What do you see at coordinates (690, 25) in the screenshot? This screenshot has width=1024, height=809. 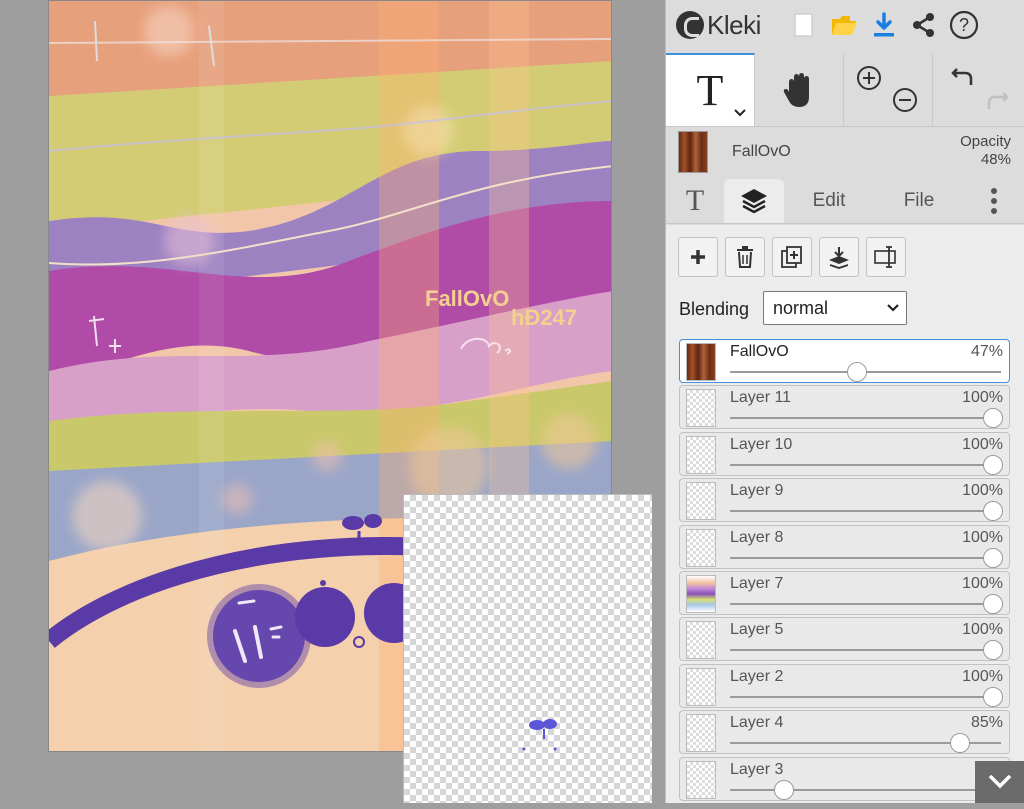 I see `kleki-logo-icon` at bounding box center [690, 25].